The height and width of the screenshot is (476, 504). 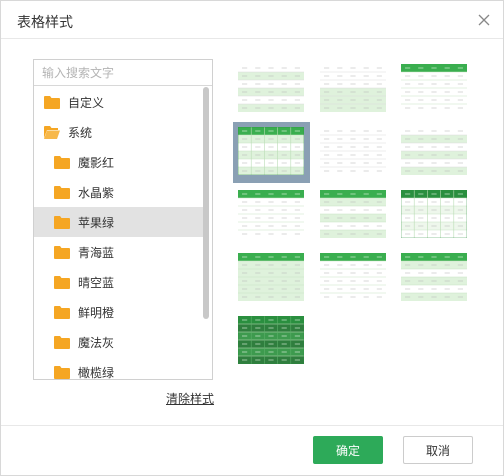 I want to click on tree-item-sky-blue: 晴空蓝, so click(x=119, y=282).